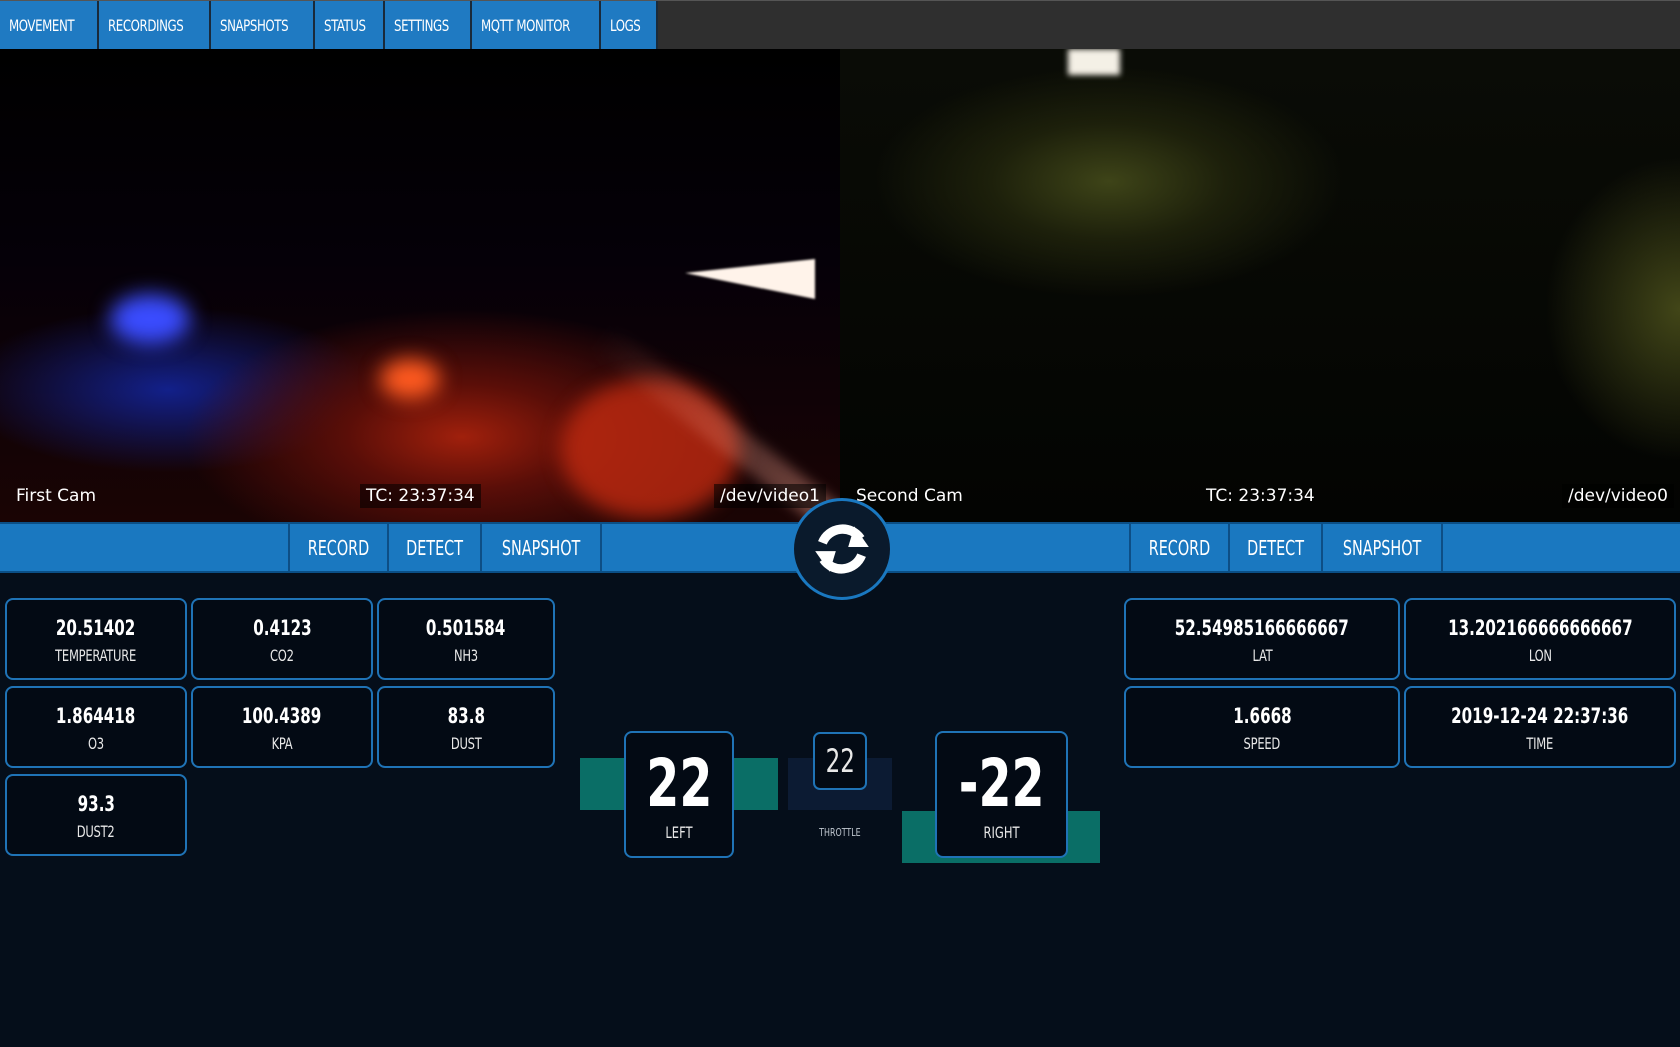 The height and width of the screenshot is (1047, 1680). I want to click on second-cam-snapshot-button: SNAPSHOT, so click(1382, 547).